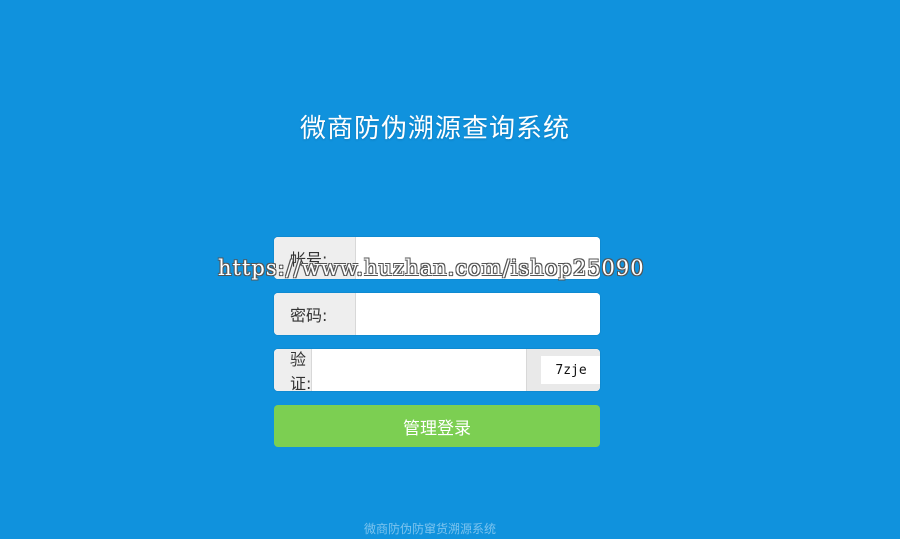 The height and width of the screenshot is (539, 900). What do you see at coordinates (437, 426) in the screenshot?
I see `login-button: 管理登录` at bounding box center [437, 426].